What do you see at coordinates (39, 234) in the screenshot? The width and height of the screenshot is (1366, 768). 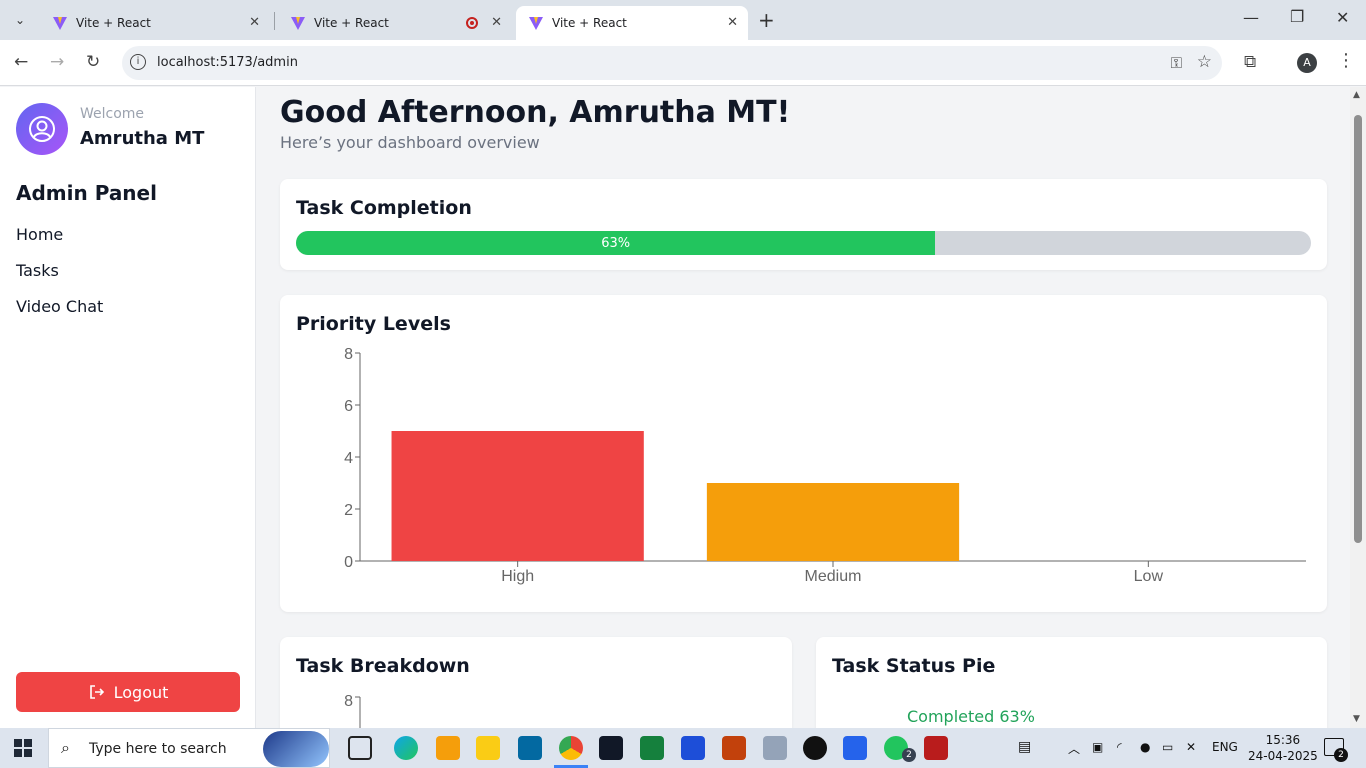 I see `nav-home: Home` at bounding box center [39, 234].